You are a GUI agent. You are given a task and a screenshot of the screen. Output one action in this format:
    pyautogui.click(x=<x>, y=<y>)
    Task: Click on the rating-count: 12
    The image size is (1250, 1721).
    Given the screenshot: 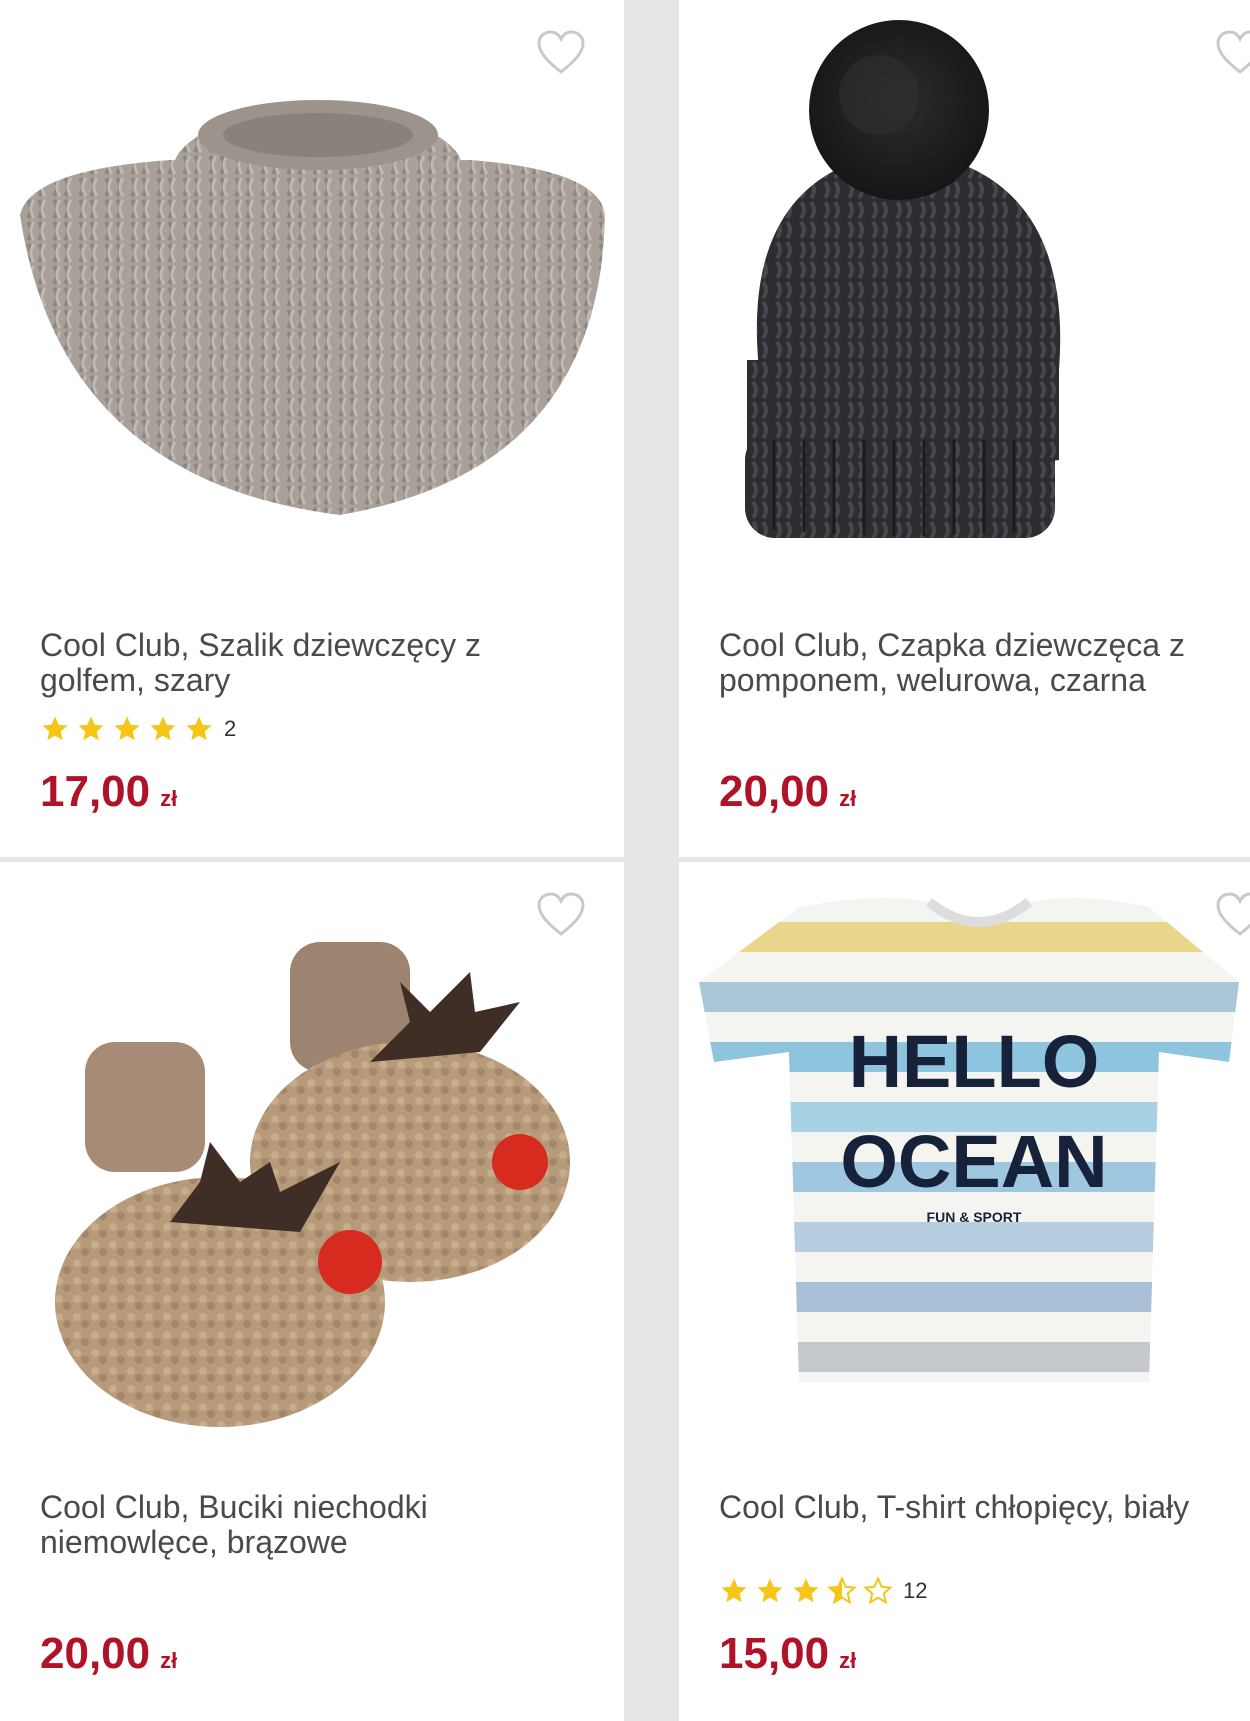 What is the action you would take?
    pyautogui.click(x=915, y=1590)
    